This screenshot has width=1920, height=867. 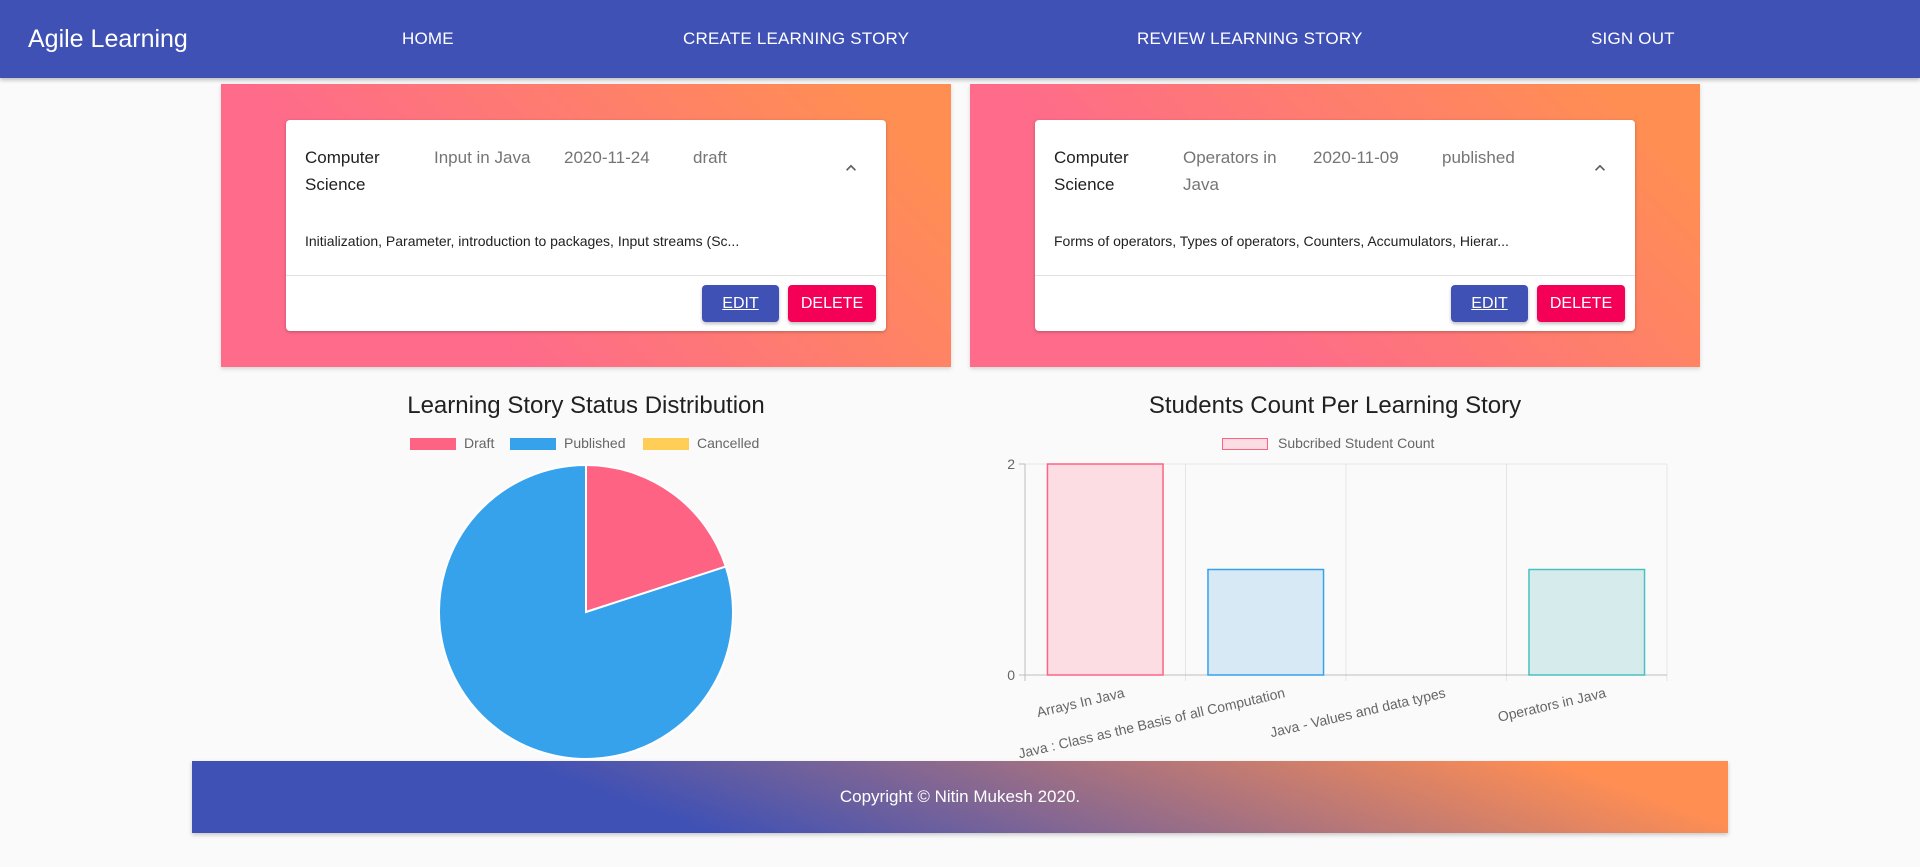 I want to click on footer-copyright: Copyright © Nitin Mukesh 2020., so click(x=960, y=796).